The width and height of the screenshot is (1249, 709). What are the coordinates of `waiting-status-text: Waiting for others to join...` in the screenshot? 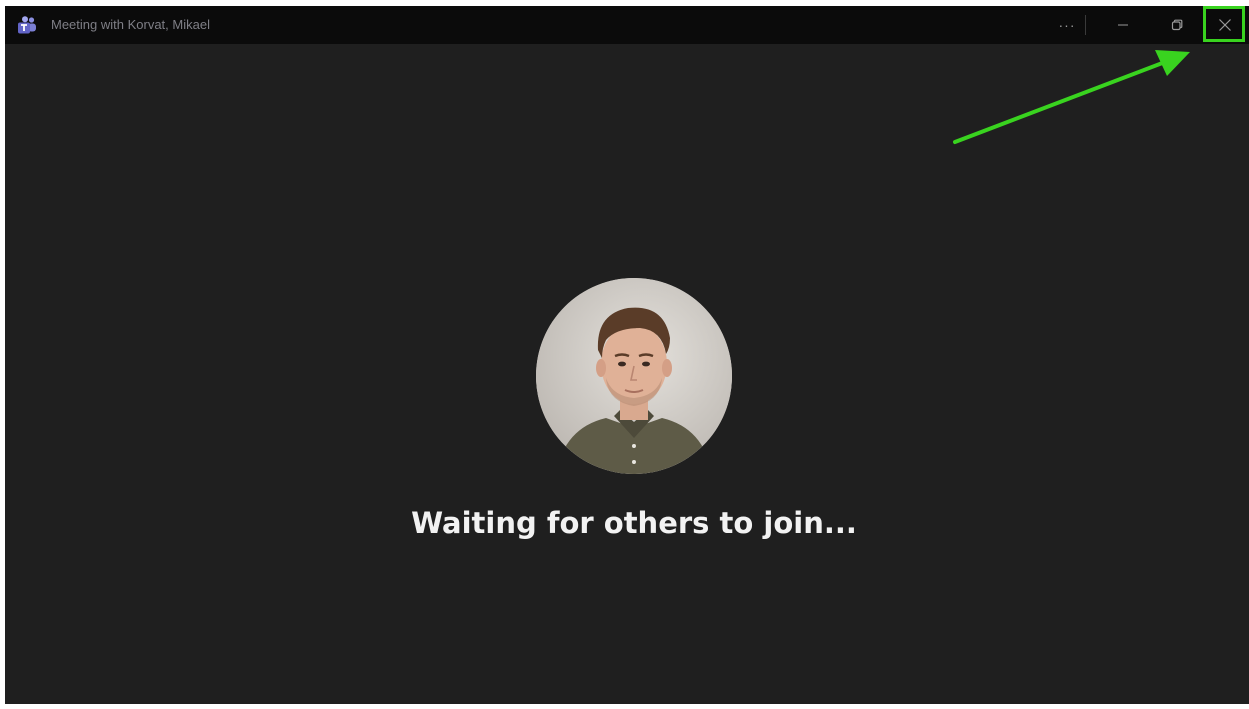 It's located at (634, 523).